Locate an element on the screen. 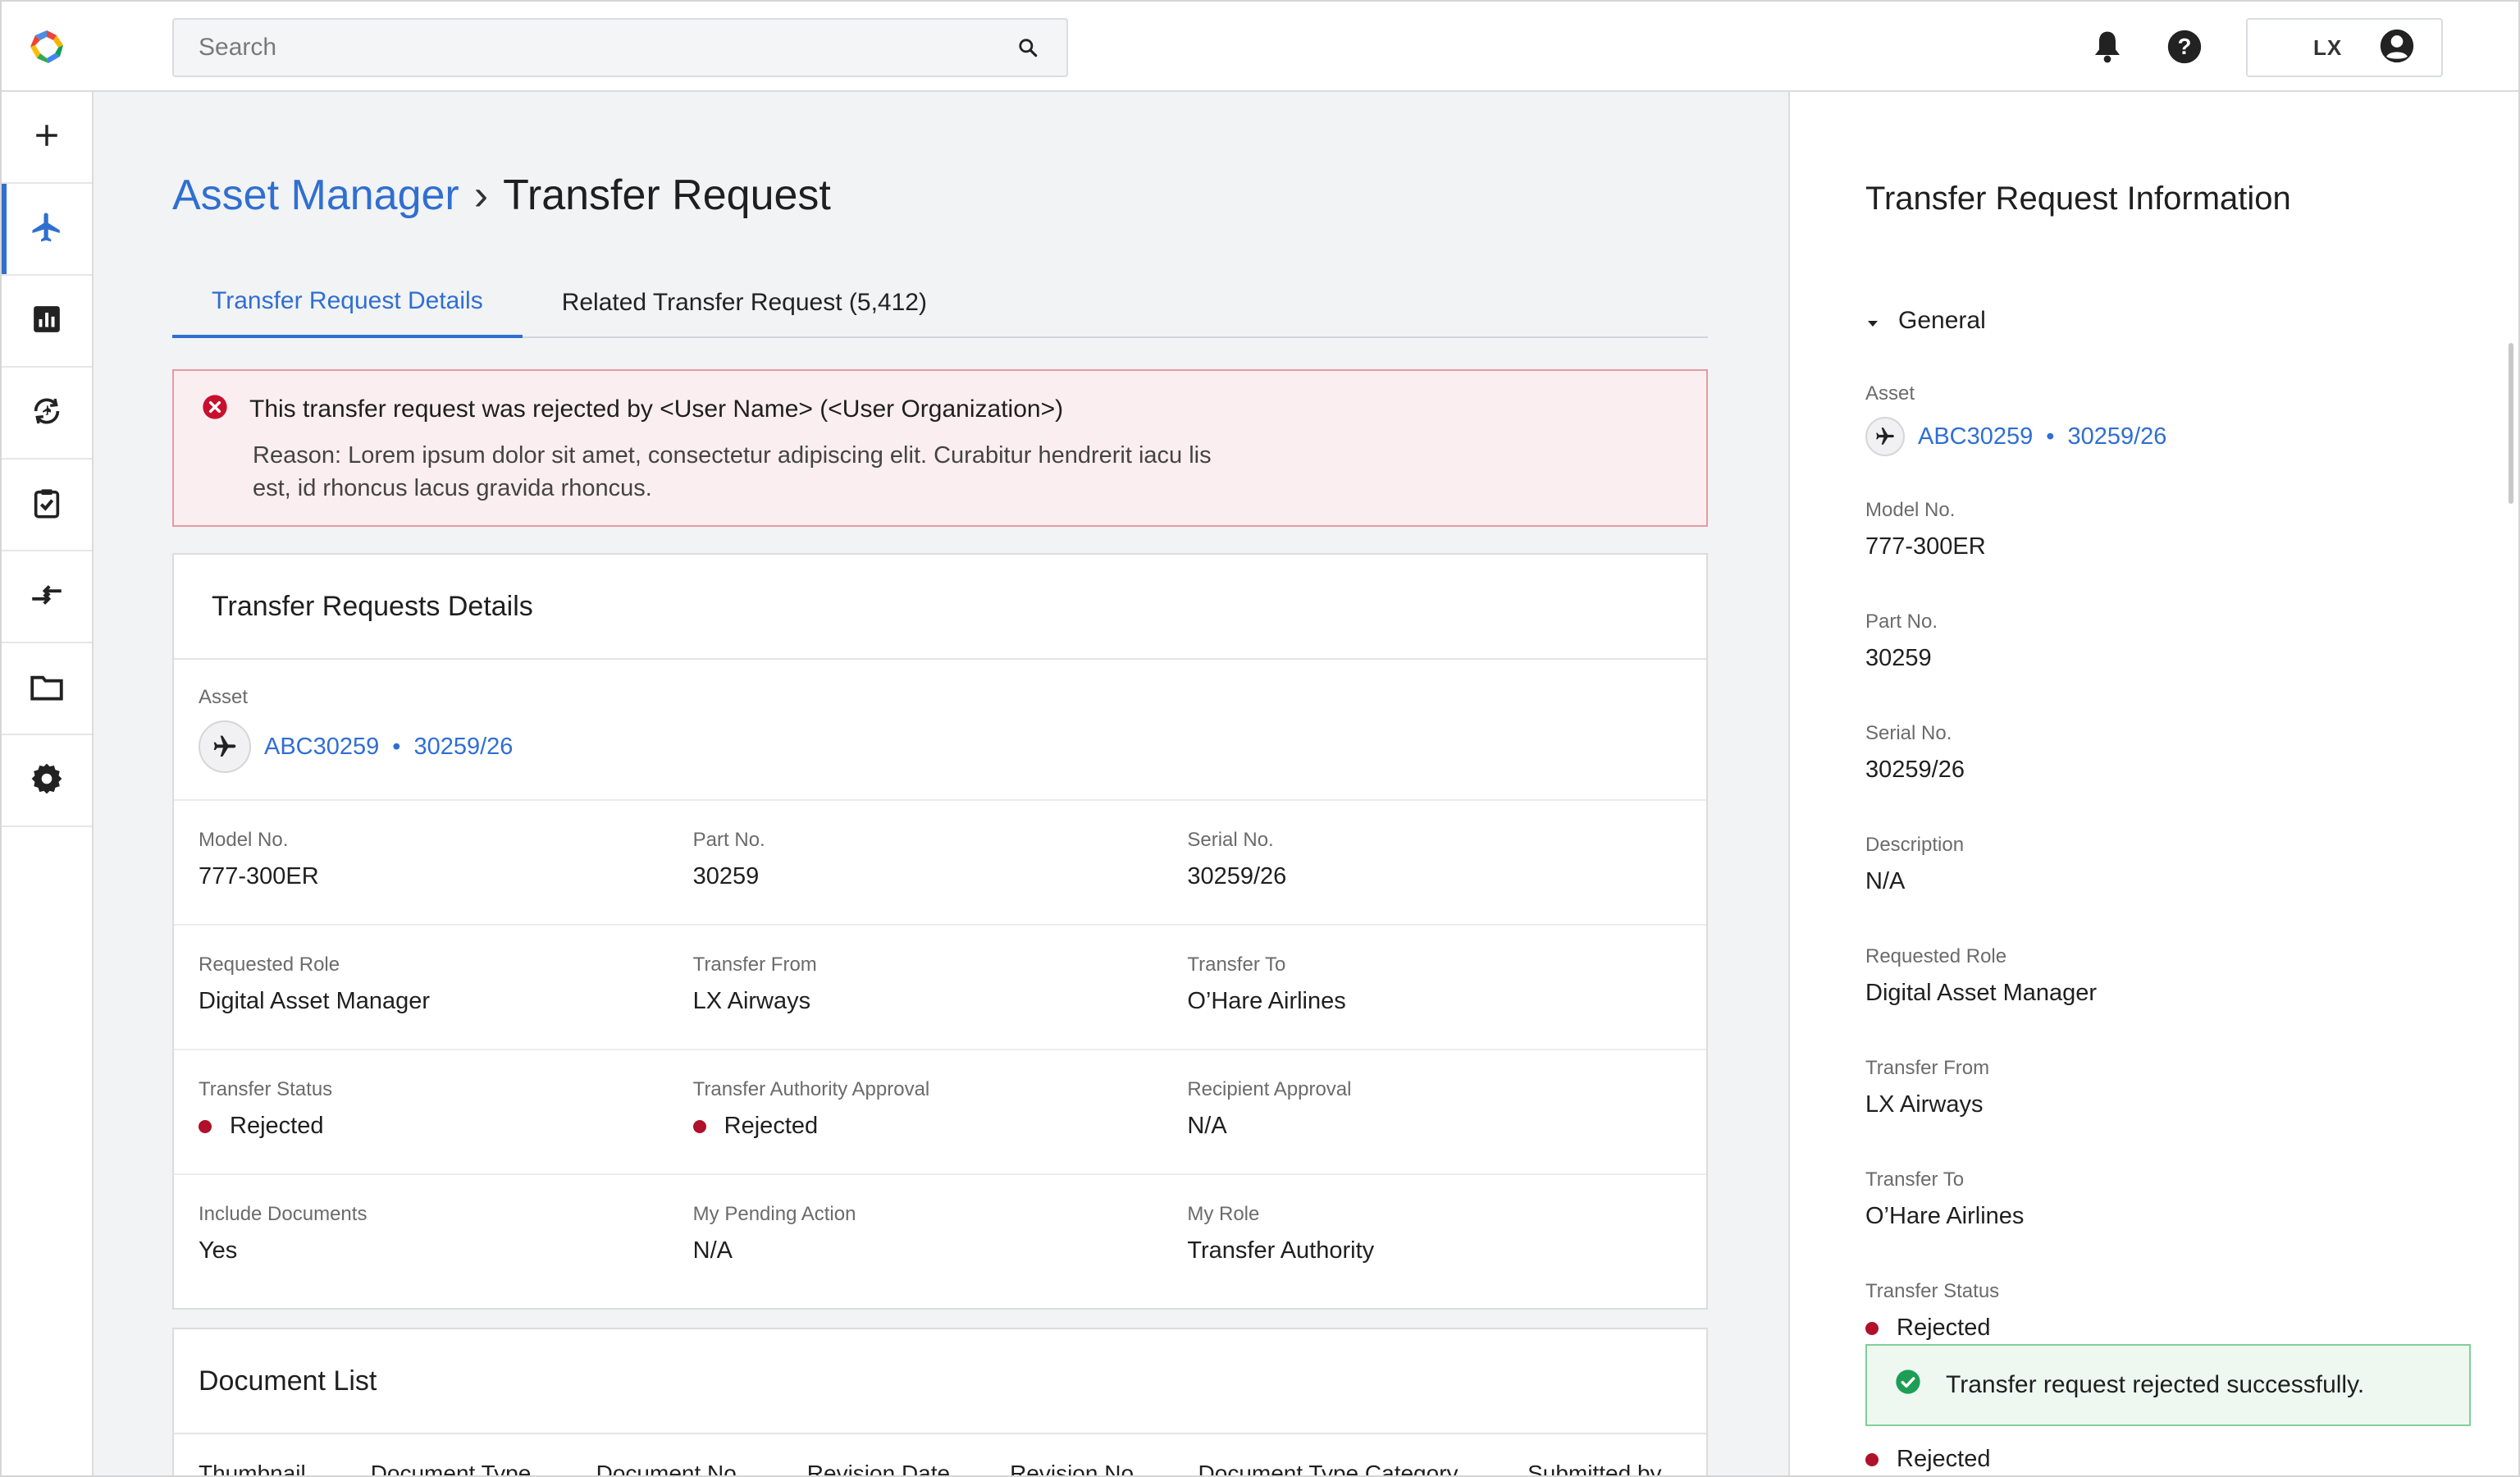  pending-action-field: My Pending Action N/A is located at coordinates (940, 1252).